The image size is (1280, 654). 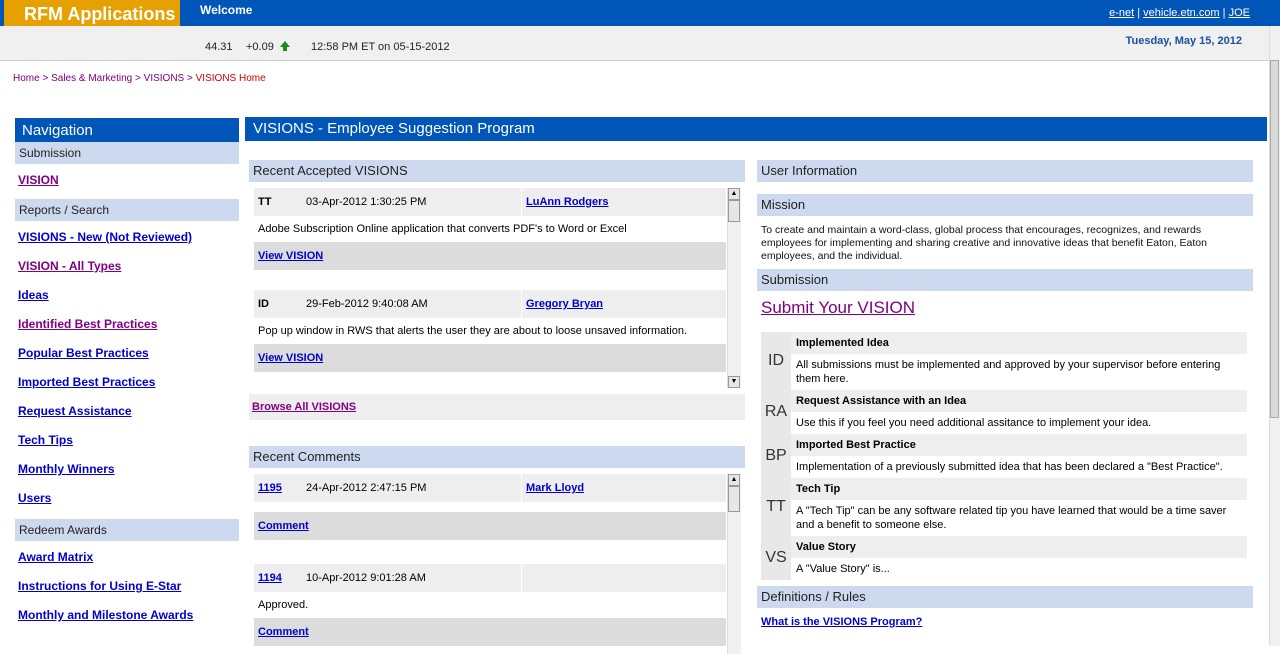 What do you see at coordinates (497, 457) in the screenshot?
I see `recent-comments-title: Recent Comments` at bounding box center [497, 457].